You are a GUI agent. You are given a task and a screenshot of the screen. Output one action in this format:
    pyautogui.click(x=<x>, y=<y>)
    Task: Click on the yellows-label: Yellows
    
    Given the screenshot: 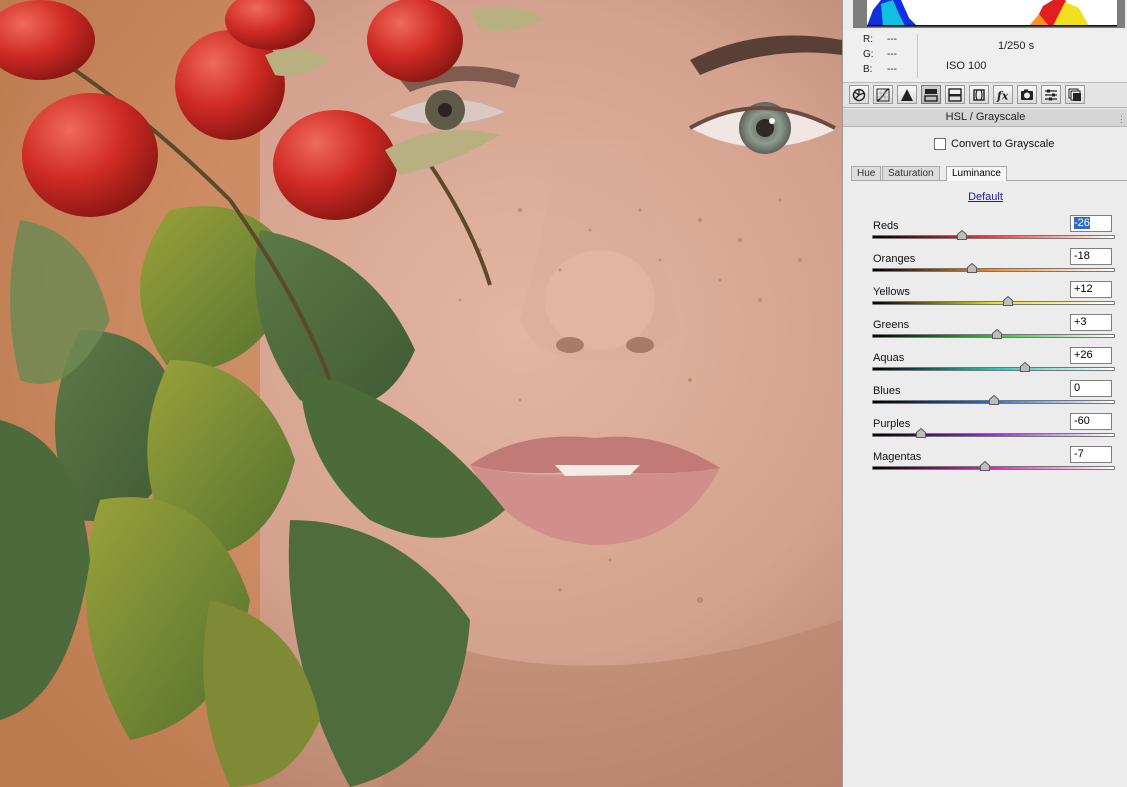 What is the action you would take?
    pyautogui.click(x=891, y=292)
    